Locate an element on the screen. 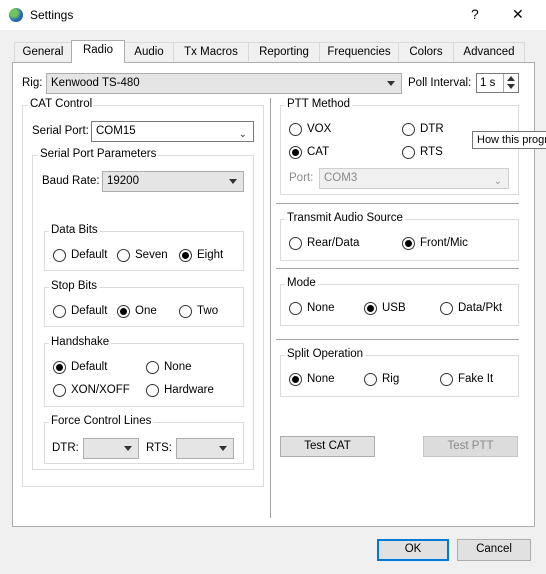 This screenshot has width=546, height=574. audio-rear-data-radio is located at coordinates (295, 243).